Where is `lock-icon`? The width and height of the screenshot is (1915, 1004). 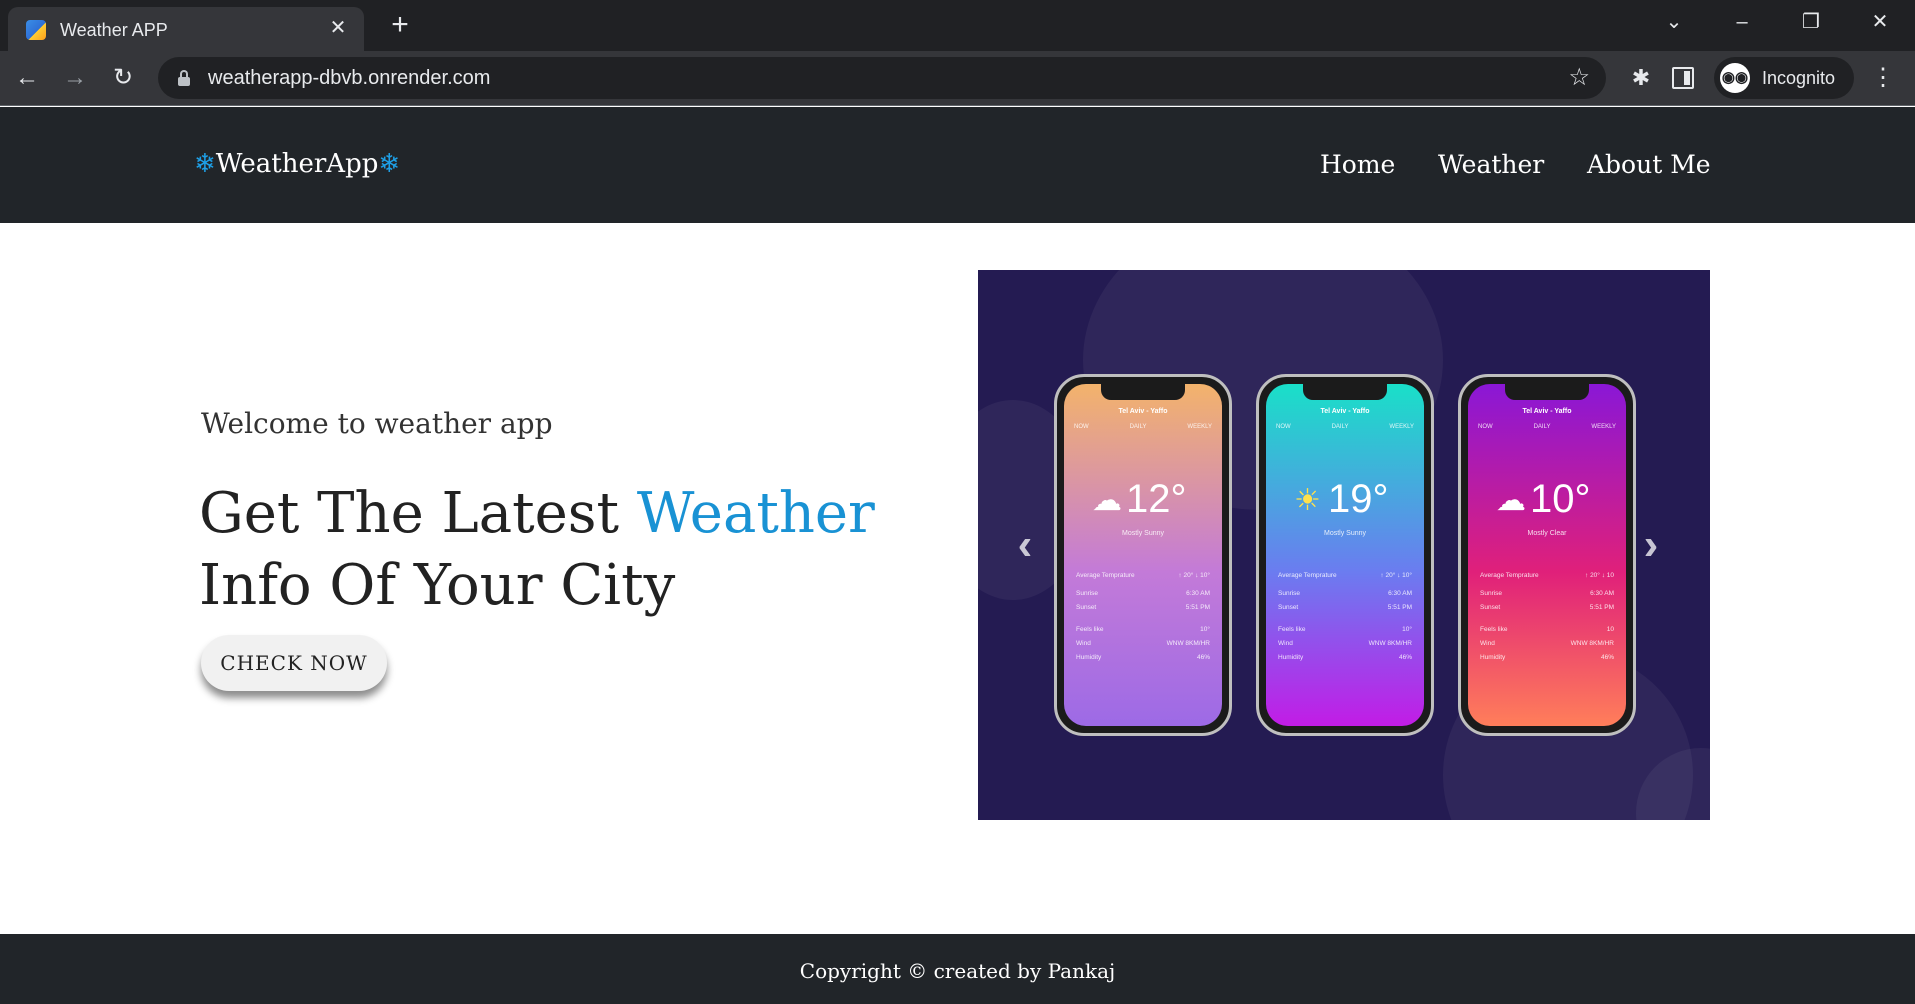
lock-icon is located at coordinates (184, 78).